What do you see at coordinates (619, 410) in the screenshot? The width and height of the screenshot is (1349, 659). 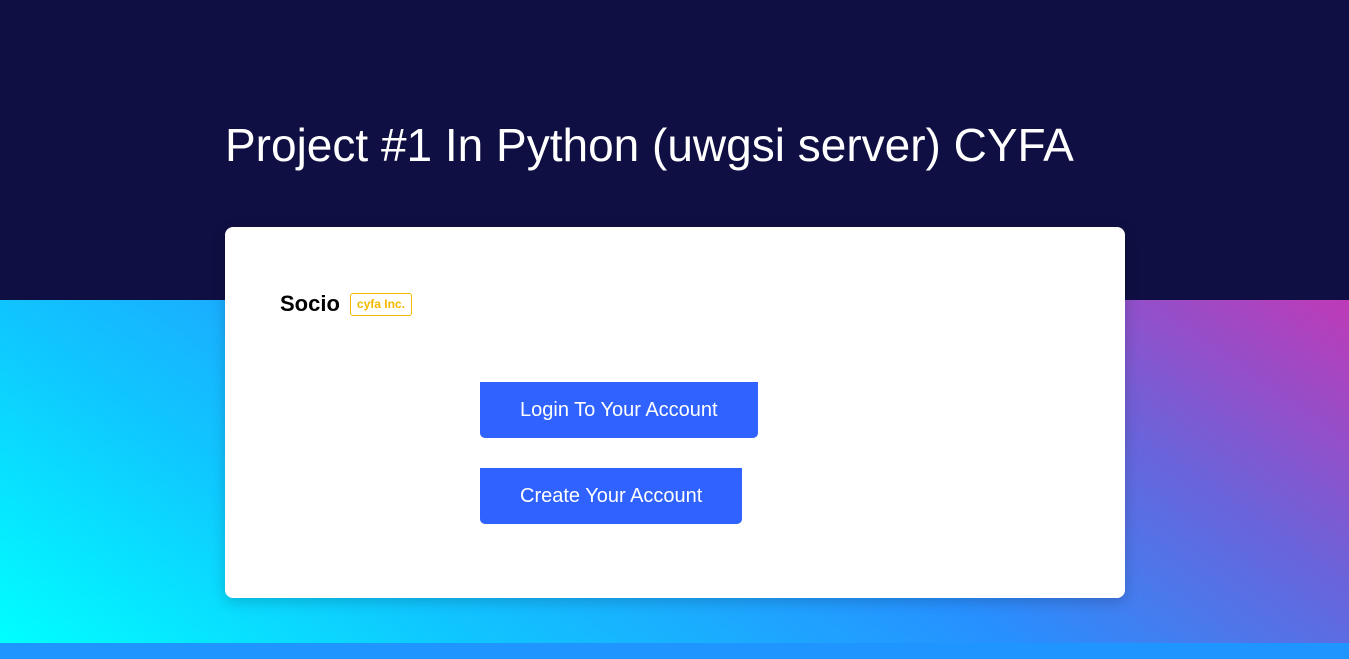 I see `login-button: Login To Your Account` at bounding box center [619, 410].